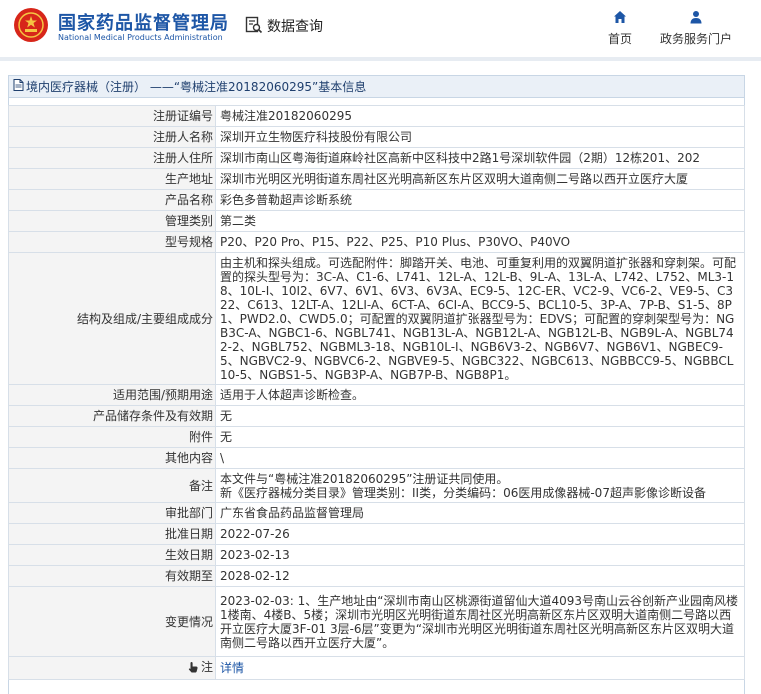 The width and height of the screenshot is (761, 694). Describe the element at coordinates (480, 200) in the screenshot. I see `field-value: 彩色多普勒超声诊断系统` at that location.